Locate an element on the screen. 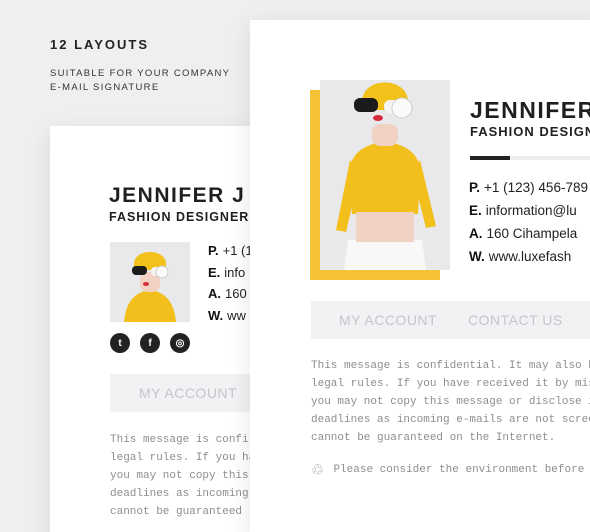  contact-address: A. 160 Cihampela is located at coordinates (528, 233).